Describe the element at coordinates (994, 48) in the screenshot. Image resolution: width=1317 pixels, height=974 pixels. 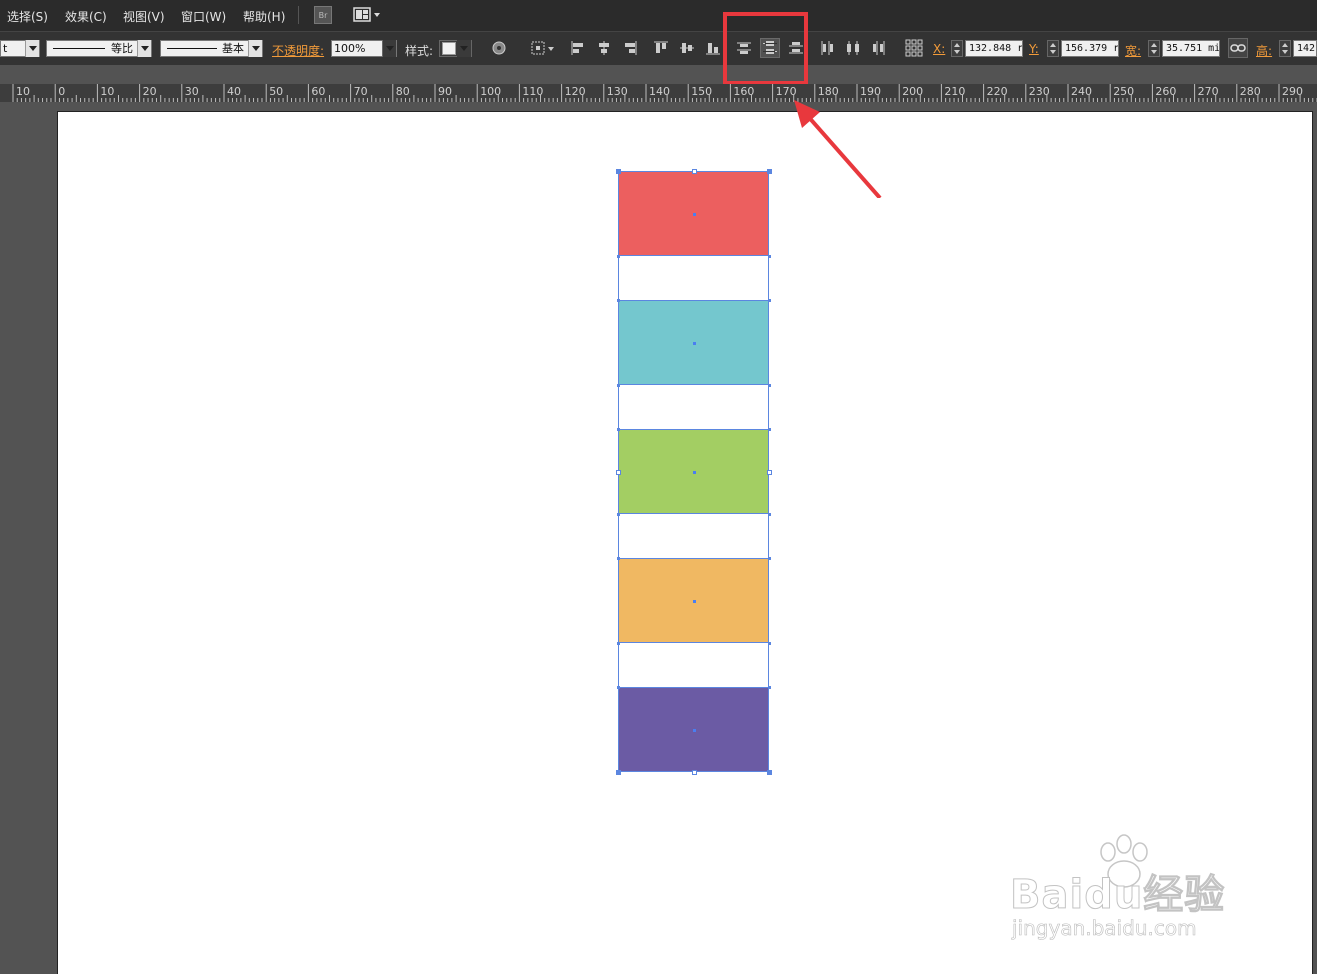
I see `x-position-input: 132.848 r` at that location.